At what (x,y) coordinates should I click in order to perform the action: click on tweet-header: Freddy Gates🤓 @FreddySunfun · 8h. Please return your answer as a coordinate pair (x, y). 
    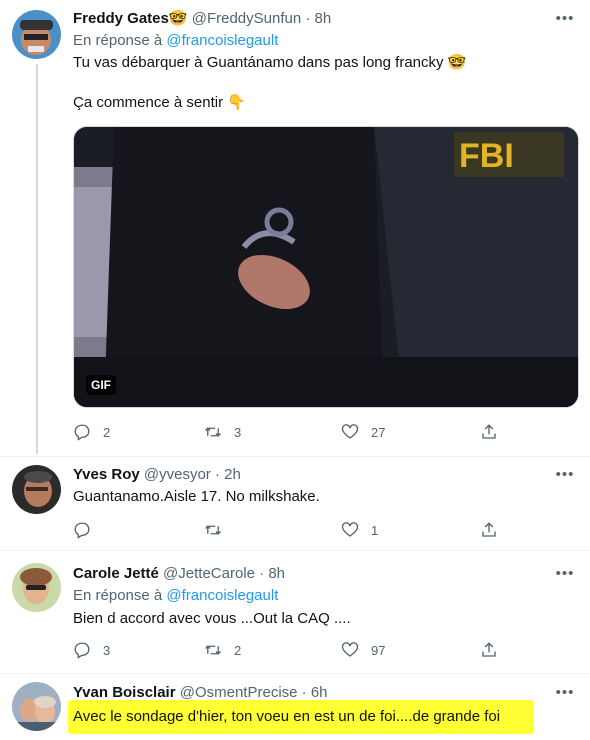
    Looking at the image, I should click on (202, 19).